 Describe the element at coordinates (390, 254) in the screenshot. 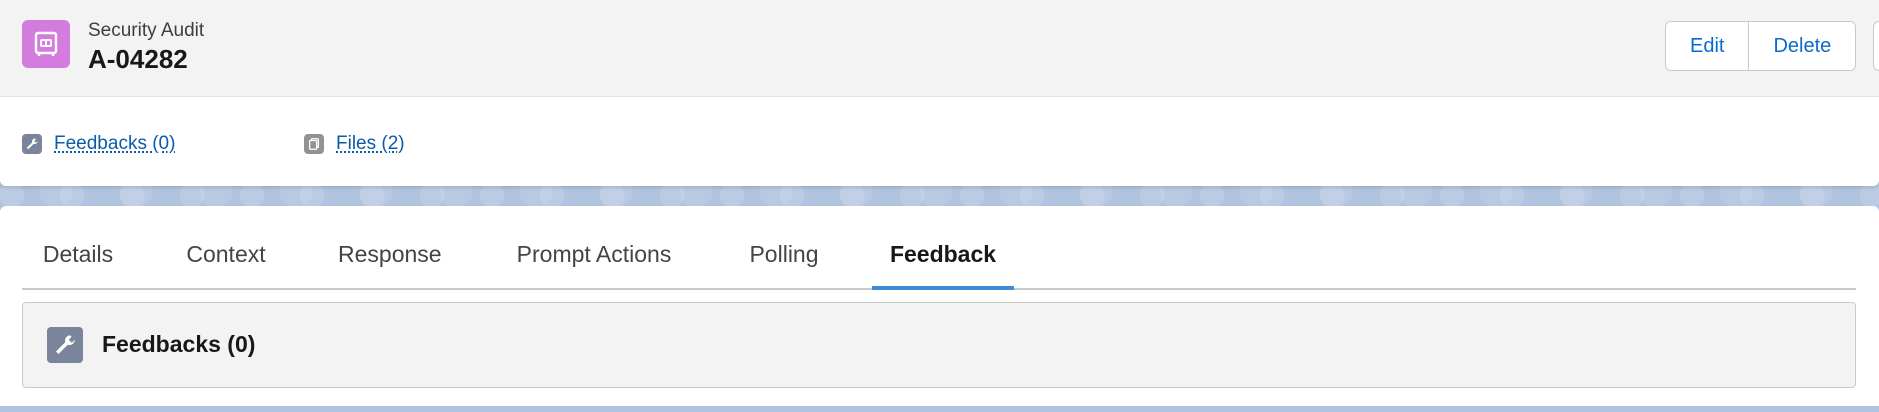

I see `tab-response: Response` at that location.